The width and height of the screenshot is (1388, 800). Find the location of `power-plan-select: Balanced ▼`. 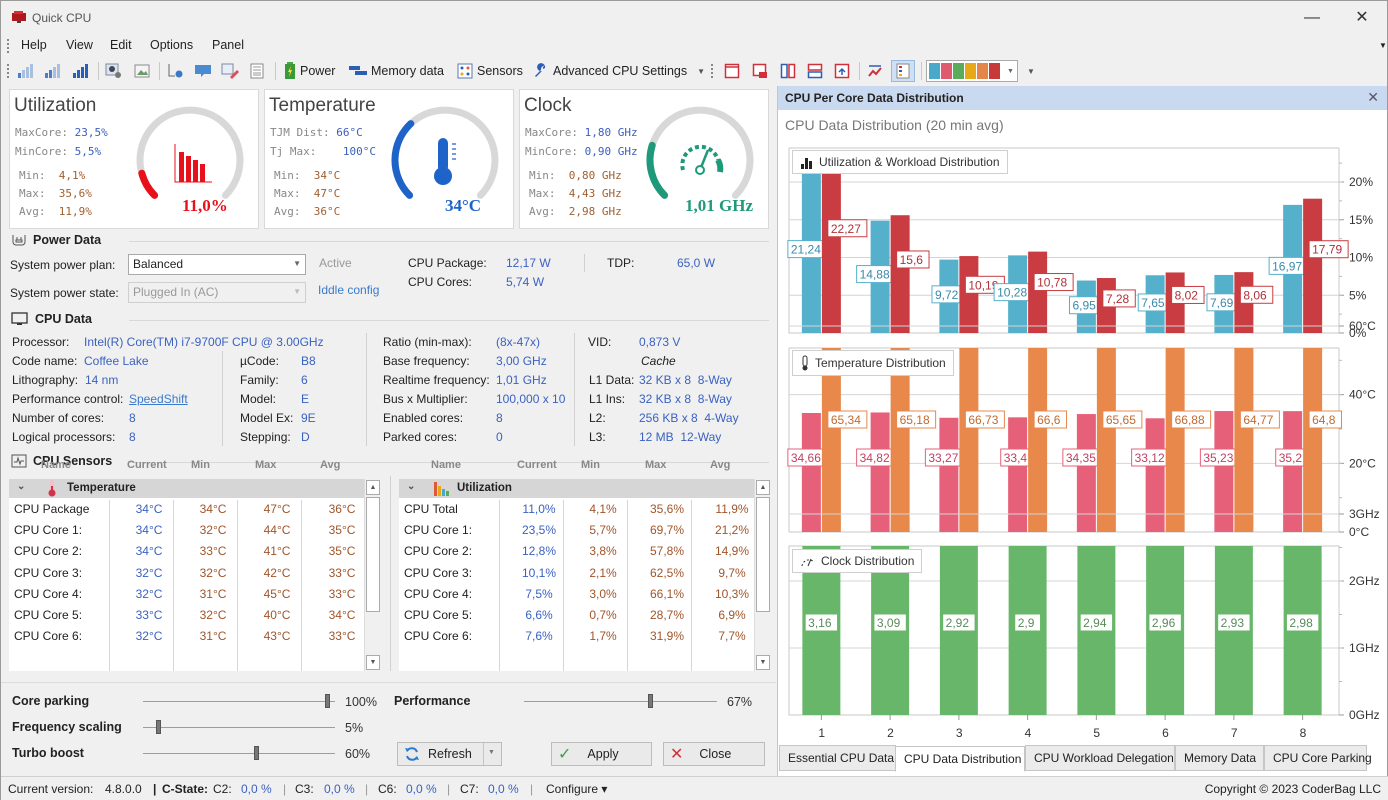

power-plan-select: Balanced ▼ is located at coordinates (217, 264).